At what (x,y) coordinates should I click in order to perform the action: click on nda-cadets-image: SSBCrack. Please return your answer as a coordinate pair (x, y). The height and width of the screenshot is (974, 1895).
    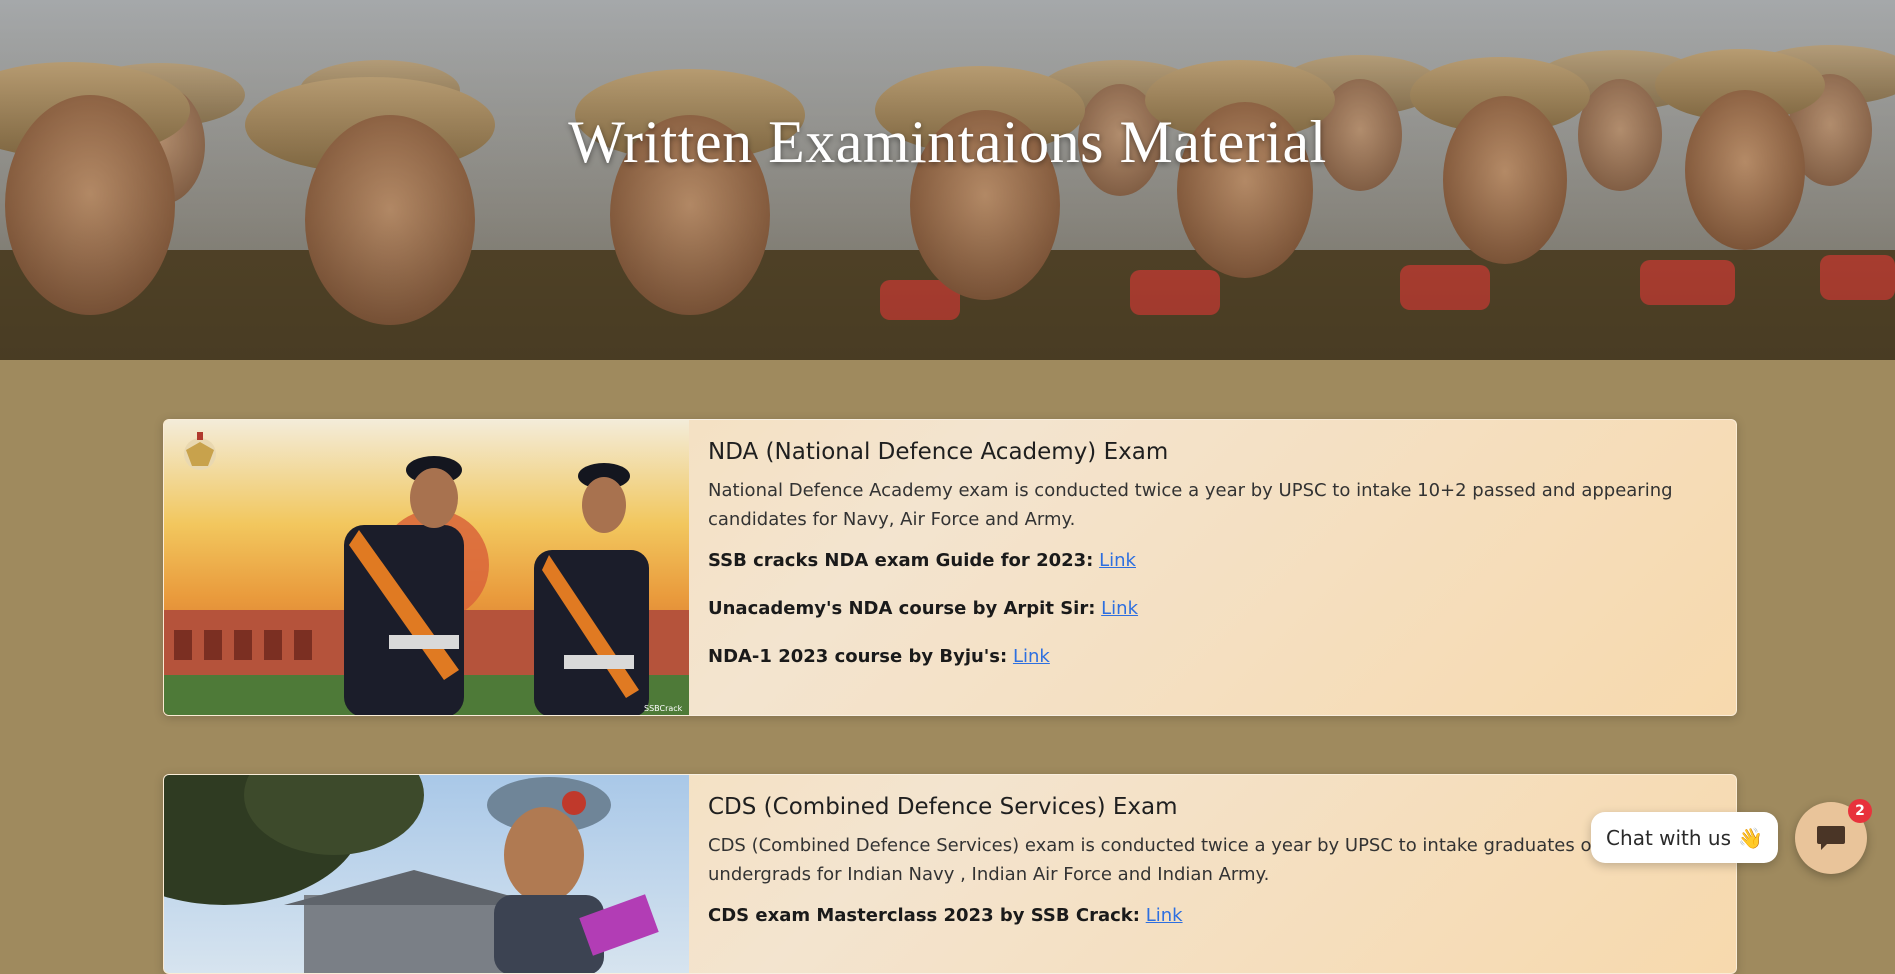
    Looking at the image, I should click on (426, 567).